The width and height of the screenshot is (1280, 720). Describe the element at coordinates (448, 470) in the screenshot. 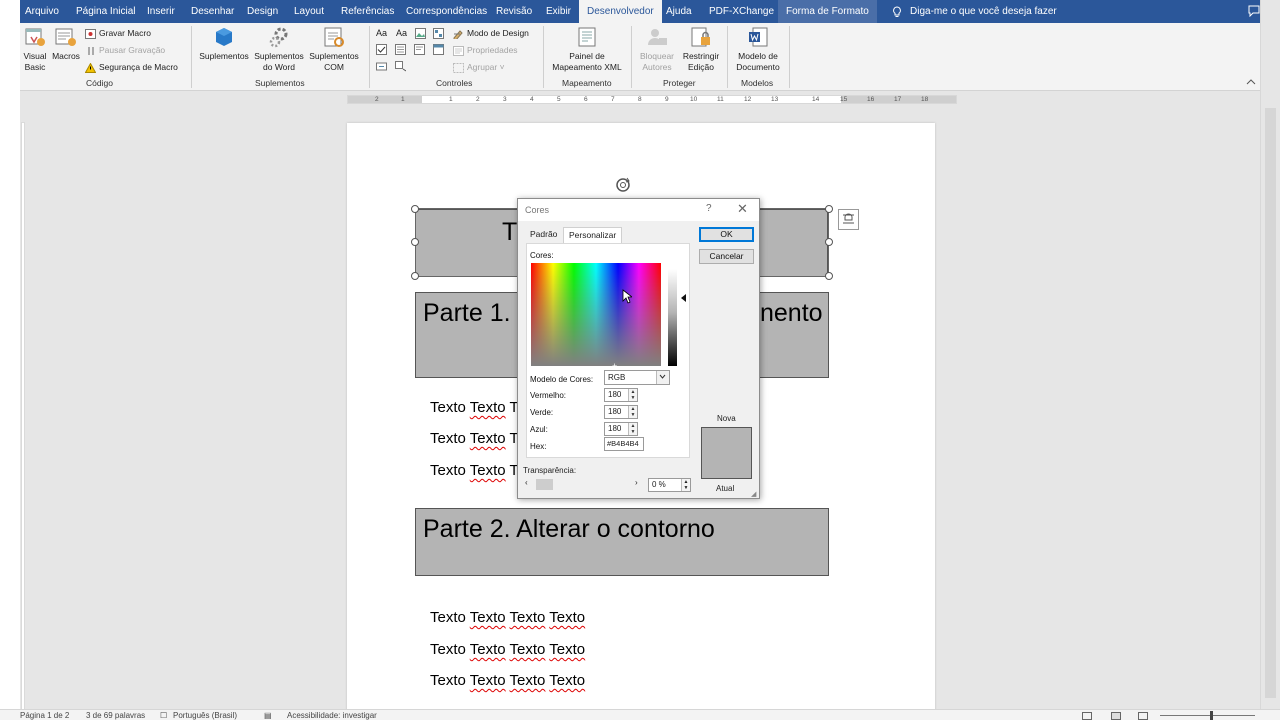

I see `word: Texto` at that location.